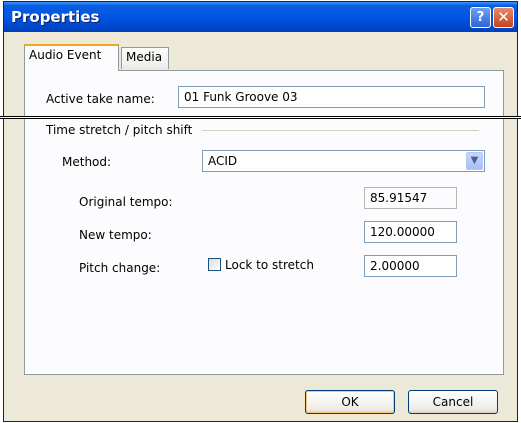 The width and height of the screenshot is (521, 423). What do you see at coordinates (260, 117) in the screenshot?
I see `divider-line` at bounding box center [260, 117].